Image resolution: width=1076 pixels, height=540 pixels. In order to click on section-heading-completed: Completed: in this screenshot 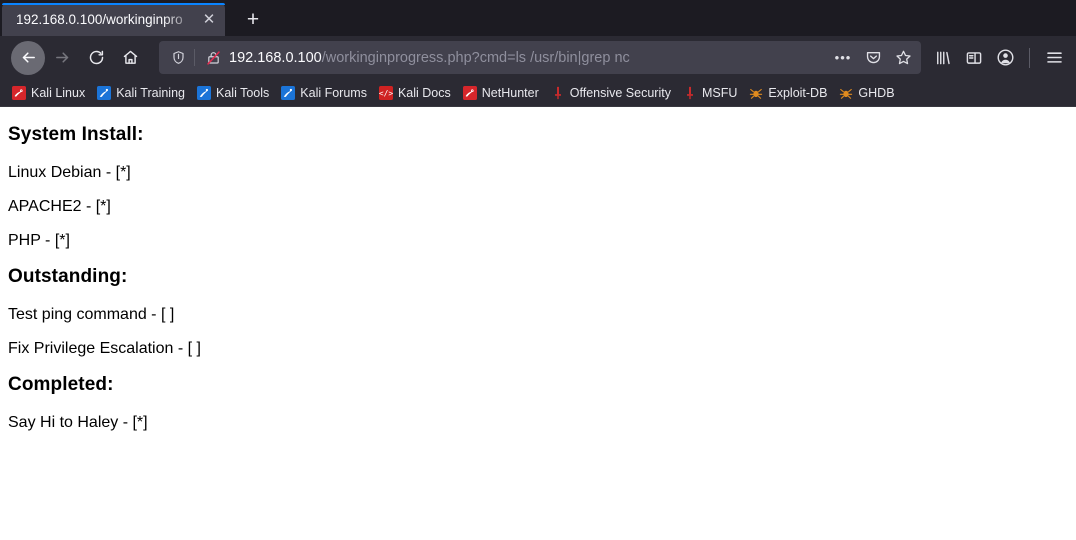, I will do `click(61, 384)`.